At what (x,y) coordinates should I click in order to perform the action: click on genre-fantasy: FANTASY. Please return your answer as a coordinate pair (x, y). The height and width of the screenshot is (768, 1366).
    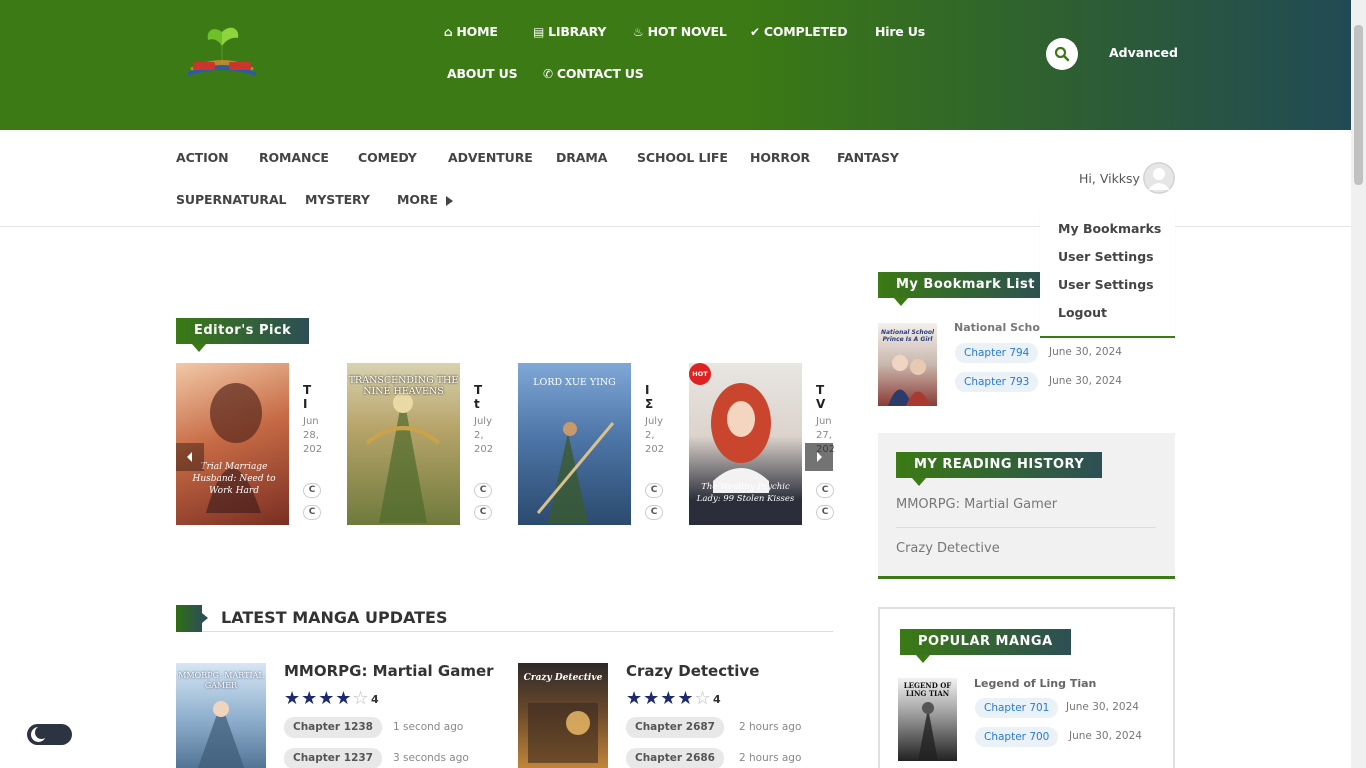
    Looking at the image, I should click on (868, 157).